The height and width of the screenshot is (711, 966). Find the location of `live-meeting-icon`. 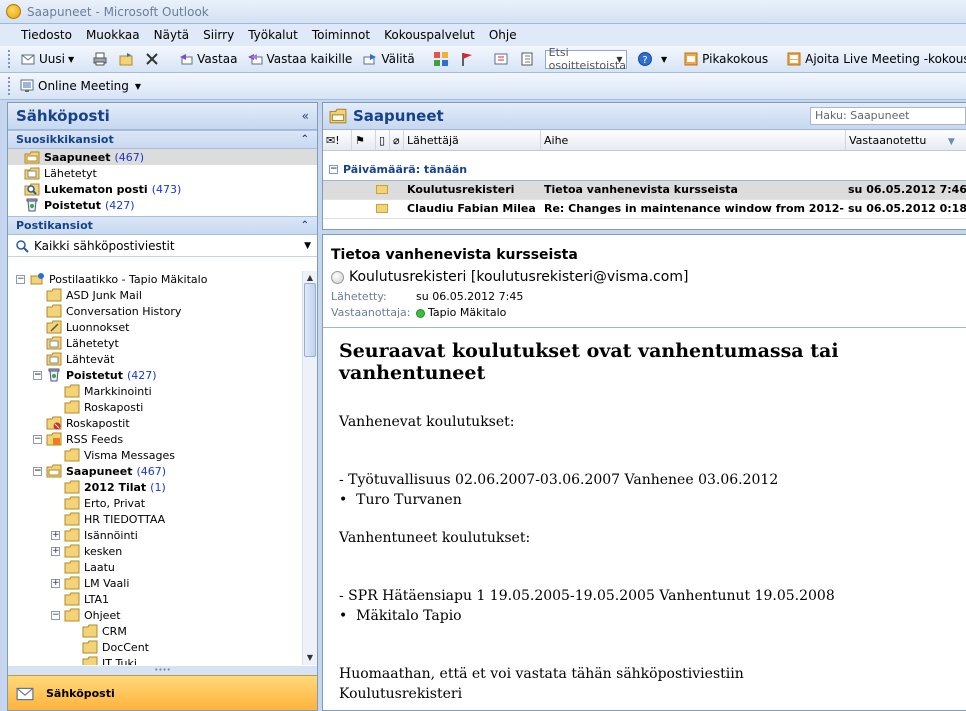

live-meeting-icon is located at coordinates (794, 59).